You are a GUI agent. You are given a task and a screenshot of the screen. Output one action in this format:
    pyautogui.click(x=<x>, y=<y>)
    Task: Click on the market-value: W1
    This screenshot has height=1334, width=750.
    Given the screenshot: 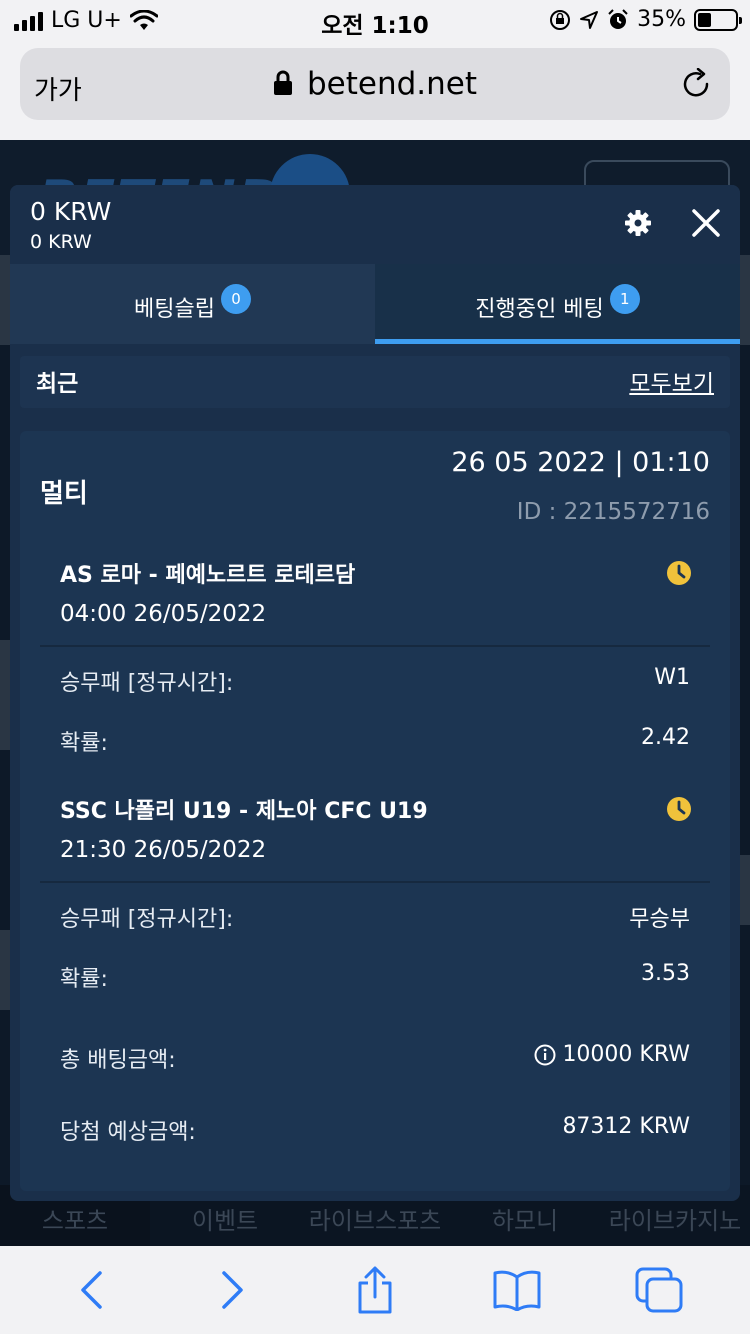 What is the action you would take?
    pyautogui.click(x=672, y=677)
    